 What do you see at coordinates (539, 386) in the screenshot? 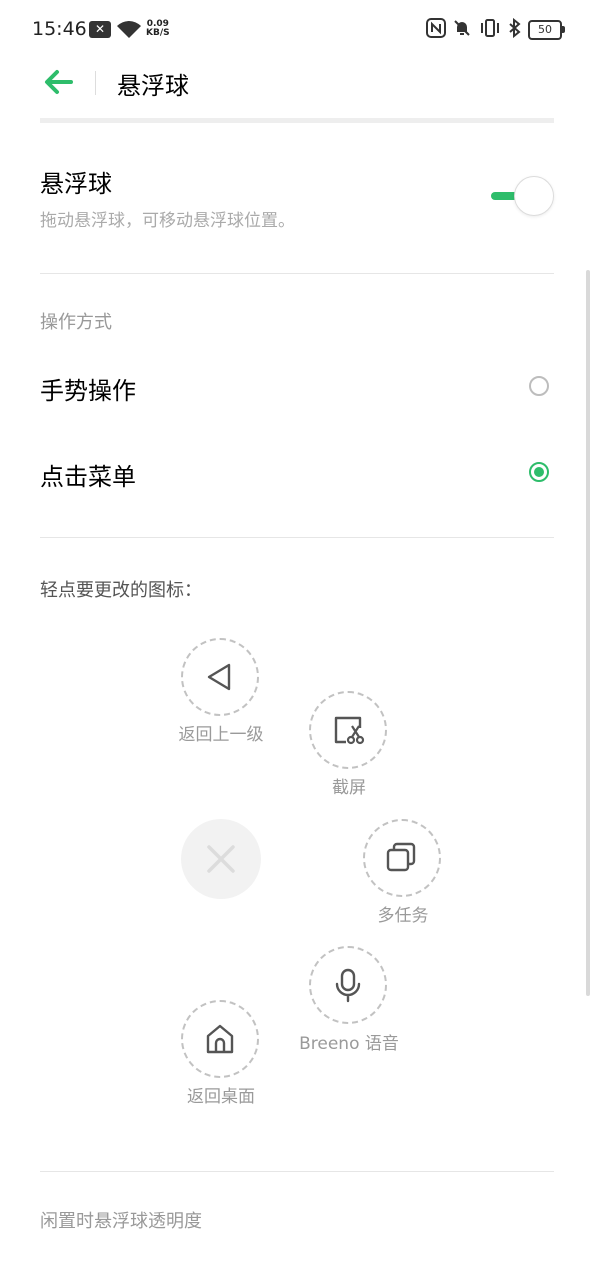
I see `option-gesture-radio` at bounding box center [539, 386].